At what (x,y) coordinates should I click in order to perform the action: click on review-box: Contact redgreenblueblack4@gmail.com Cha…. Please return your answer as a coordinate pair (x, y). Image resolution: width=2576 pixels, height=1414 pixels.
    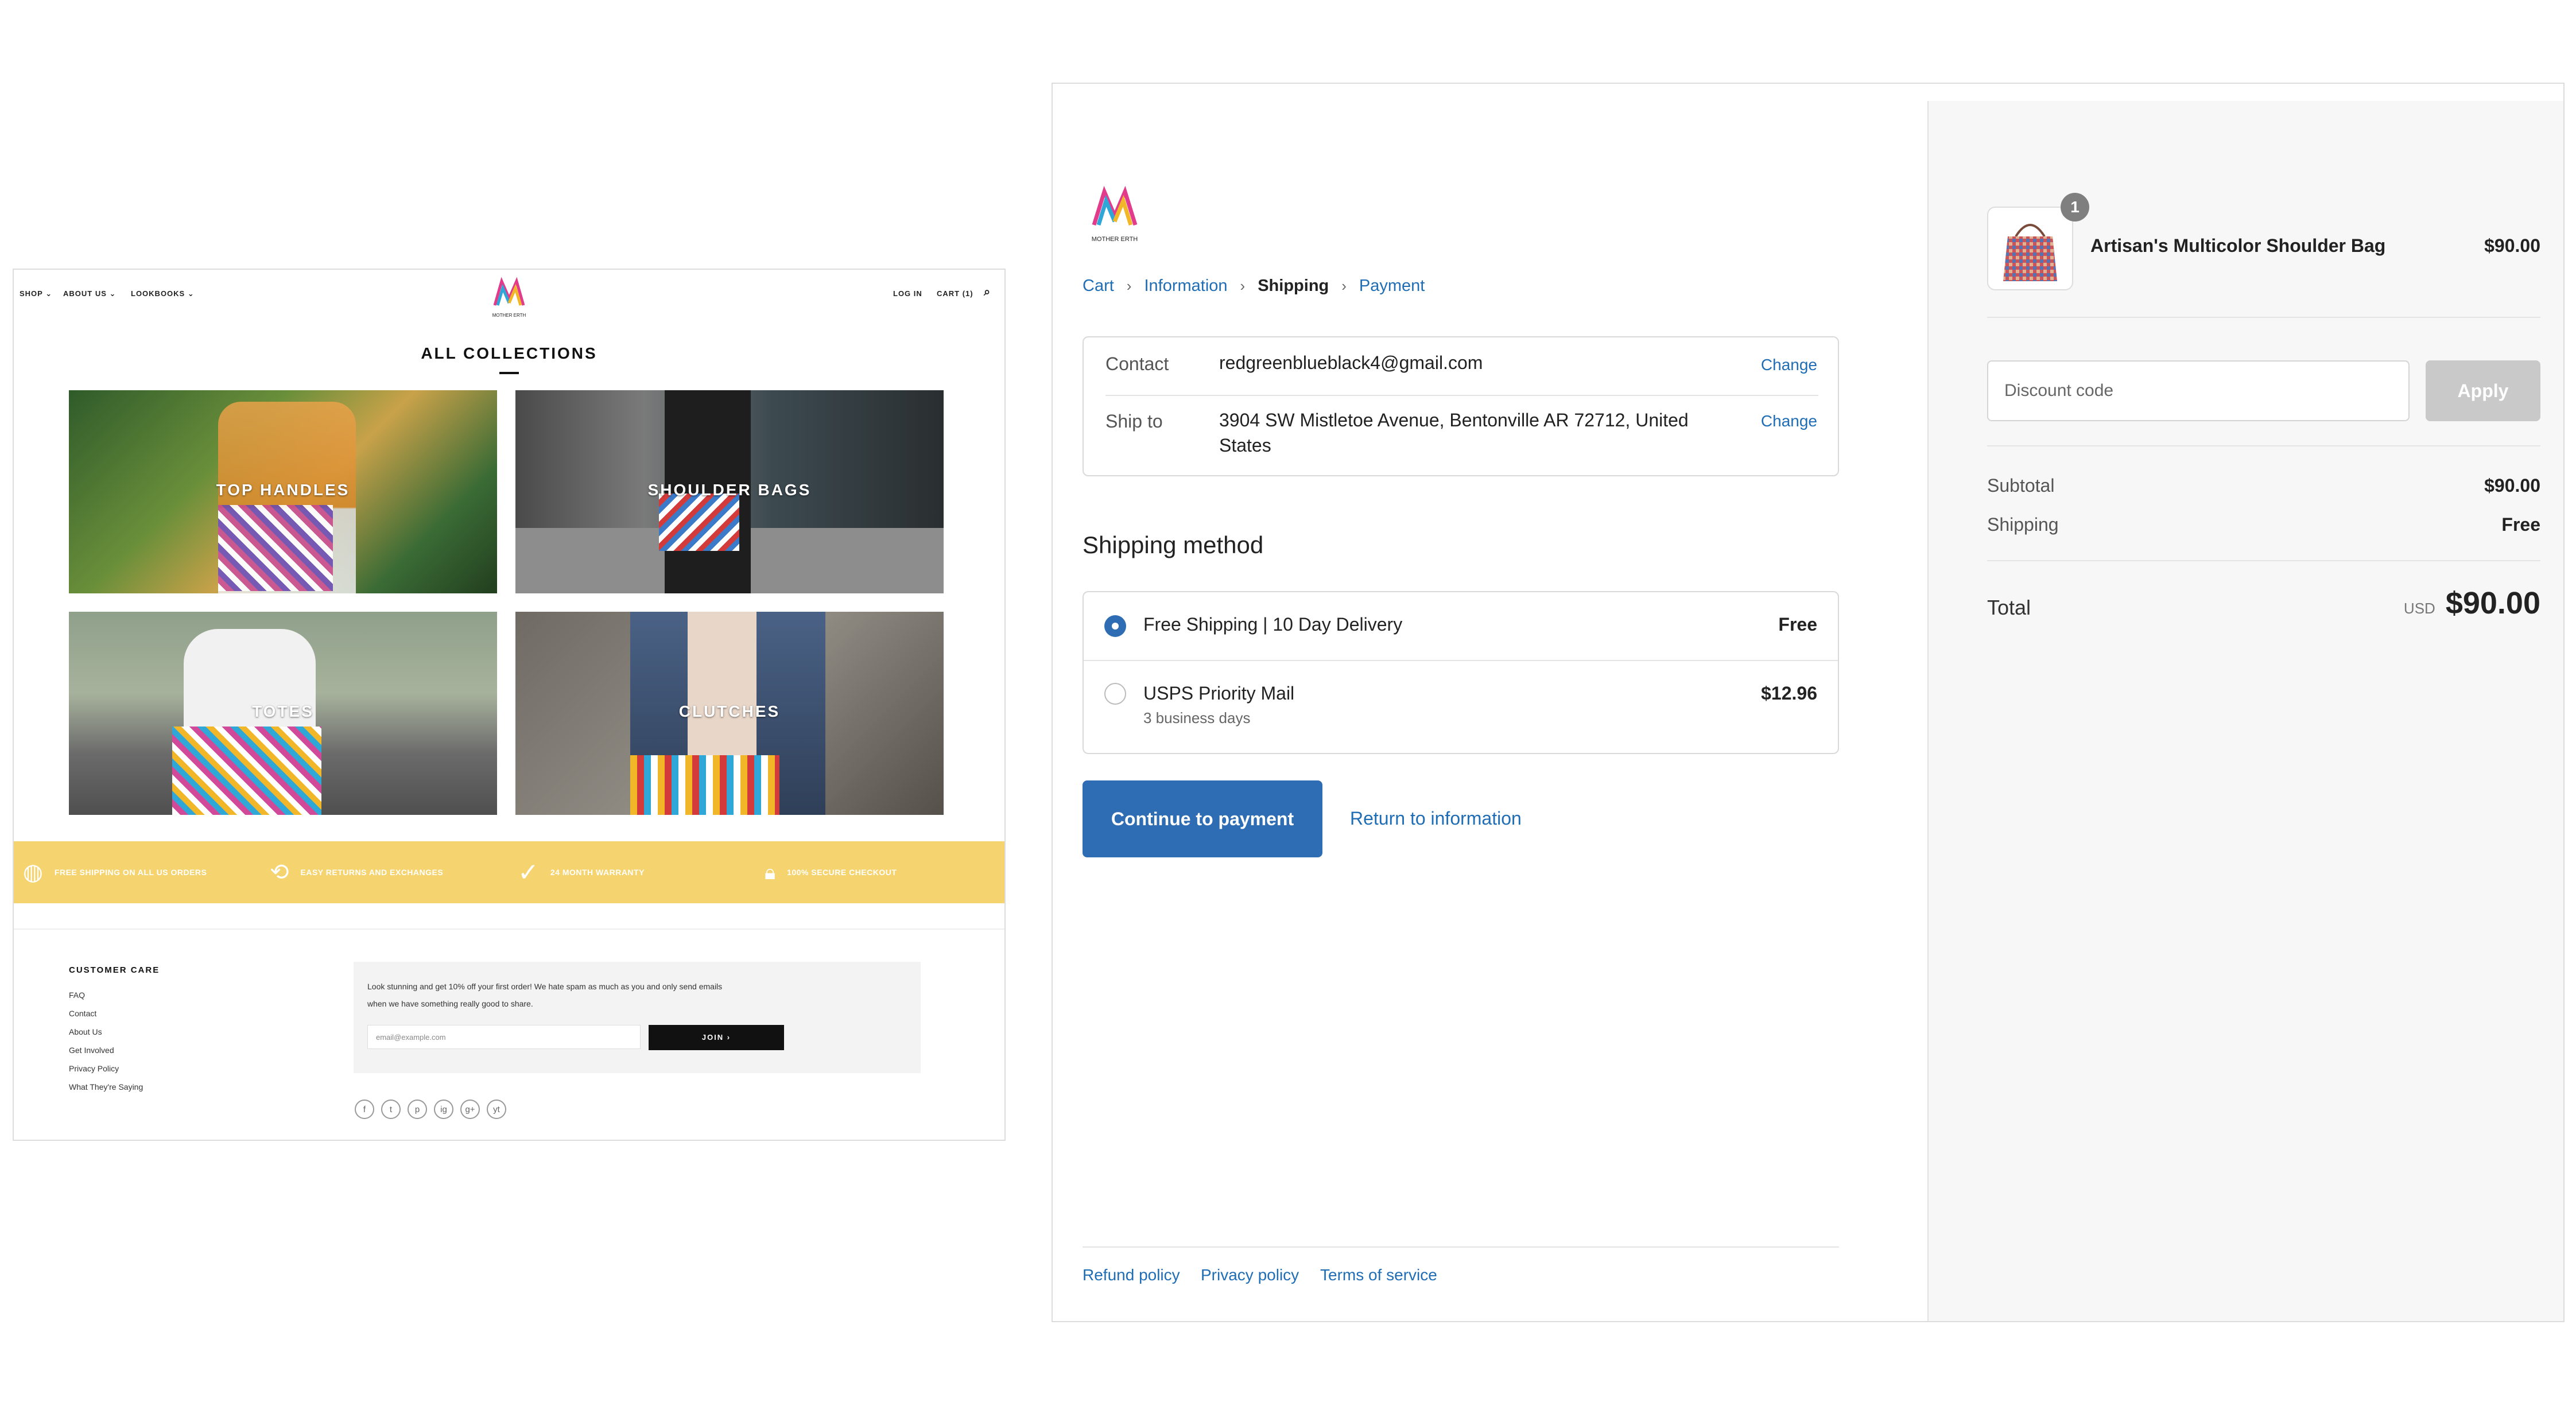
    Looking at the image, I should click on (1461, 406).